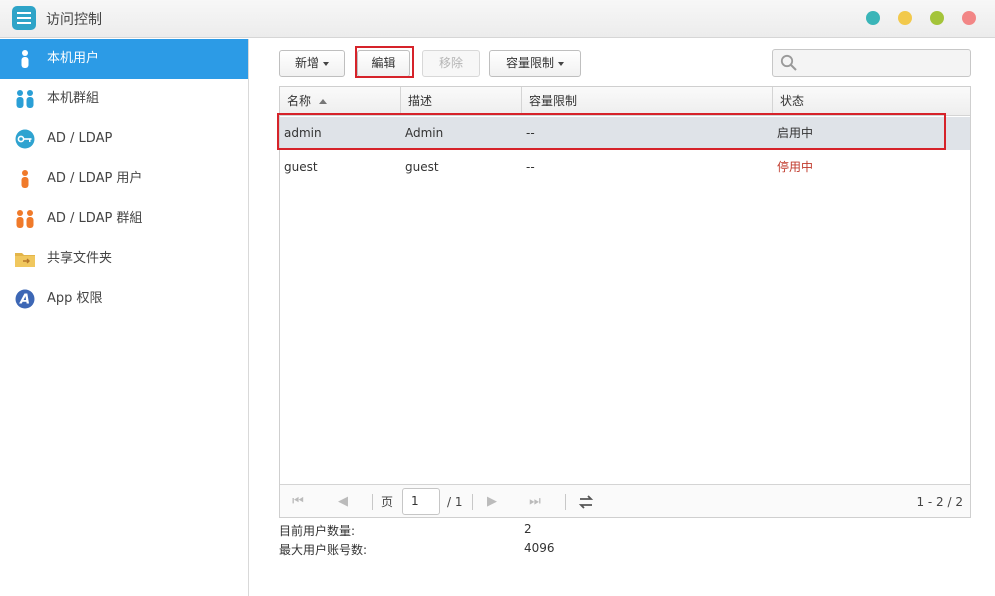 Image resolution: width=995 pixels, height=596 pixels. I want to click on sidebar-item-label: App 权限, so click(75, 298).